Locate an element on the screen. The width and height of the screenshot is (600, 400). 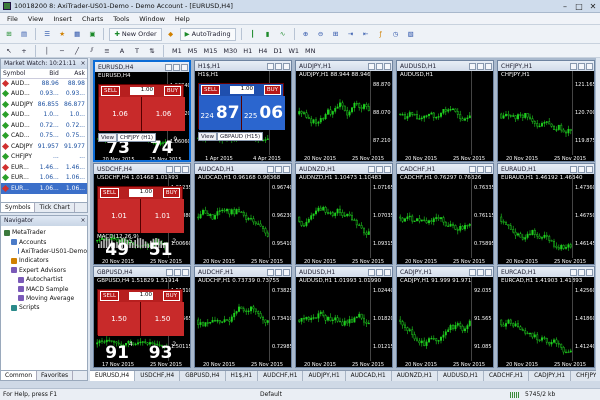
close-icon: ✕ is located at coordinates (593, 6).